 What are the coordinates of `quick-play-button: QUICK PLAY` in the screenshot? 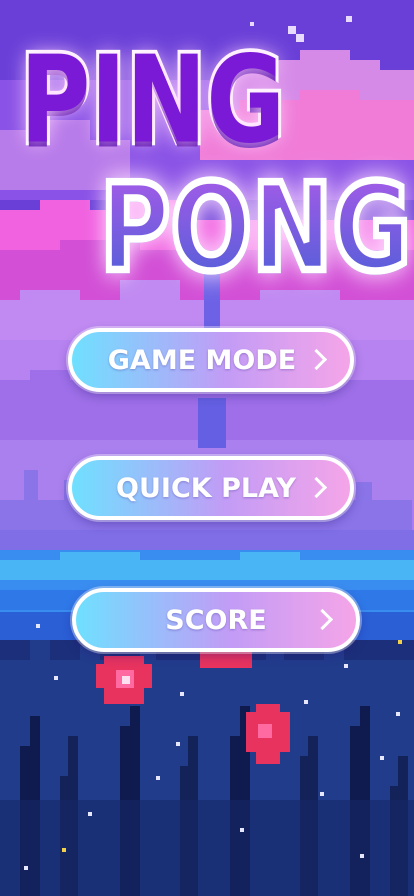 It's located at (211, 488).